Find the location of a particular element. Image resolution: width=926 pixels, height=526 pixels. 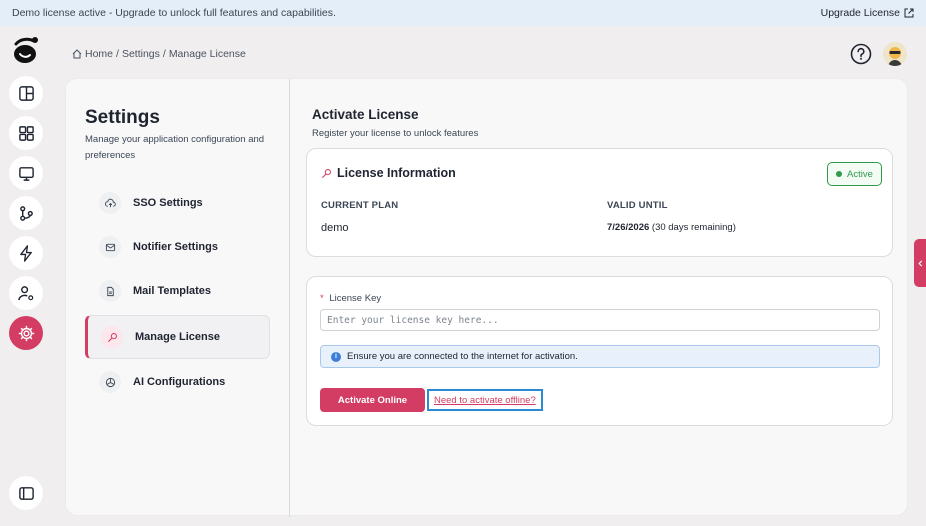

chevron-left-icon is located at coordinates (919, 263).